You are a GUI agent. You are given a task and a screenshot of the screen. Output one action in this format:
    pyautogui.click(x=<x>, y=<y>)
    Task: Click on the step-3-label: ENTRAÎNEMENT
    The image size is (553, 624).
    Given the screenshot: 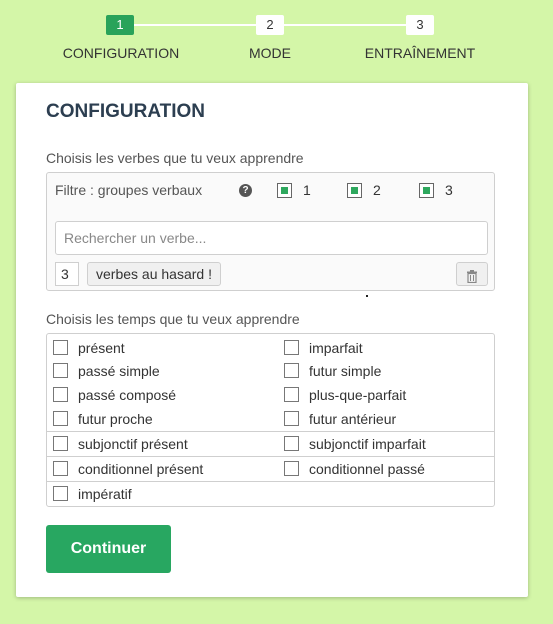 What is the action you would take?
    pyautogui.click(x=420, y=53)
    